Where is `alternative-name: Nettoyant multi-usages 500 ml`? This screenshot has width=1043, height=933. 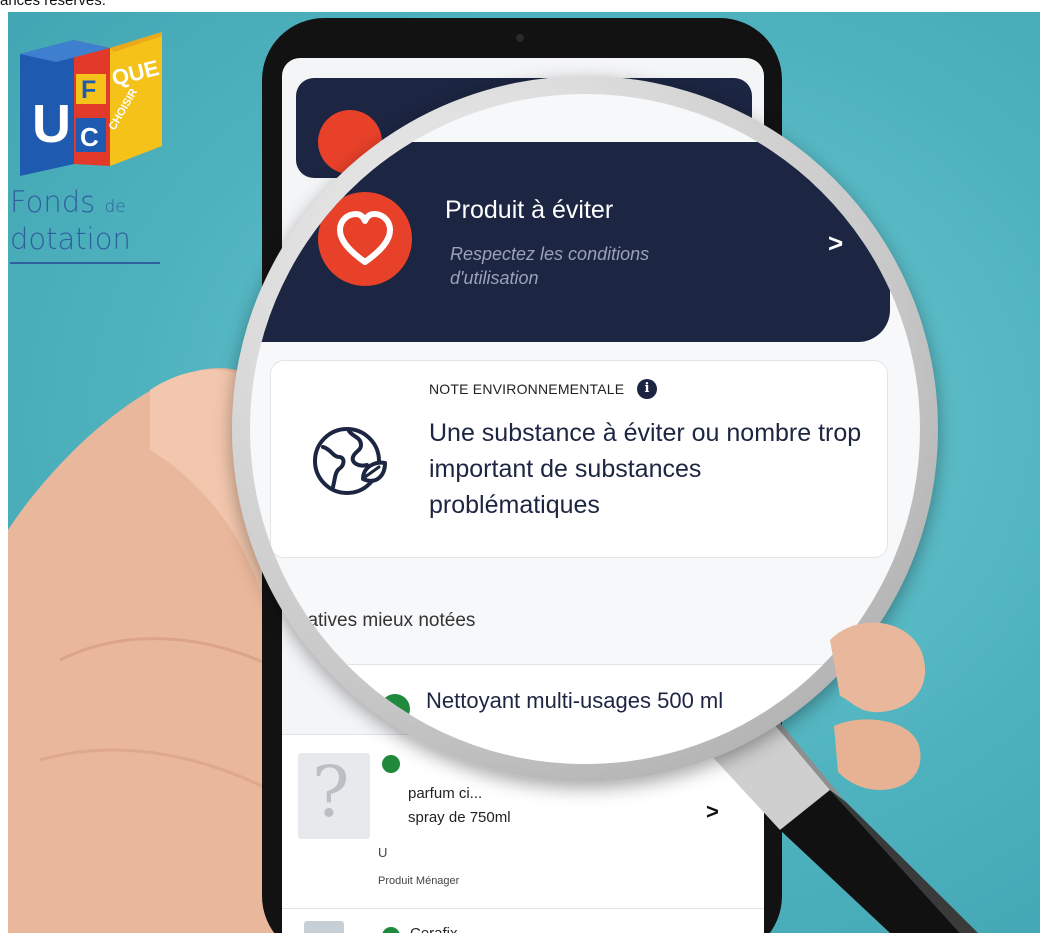 alternative-name: Nettoyant multi-usages 500 ml is located at coordinates (575, 700).